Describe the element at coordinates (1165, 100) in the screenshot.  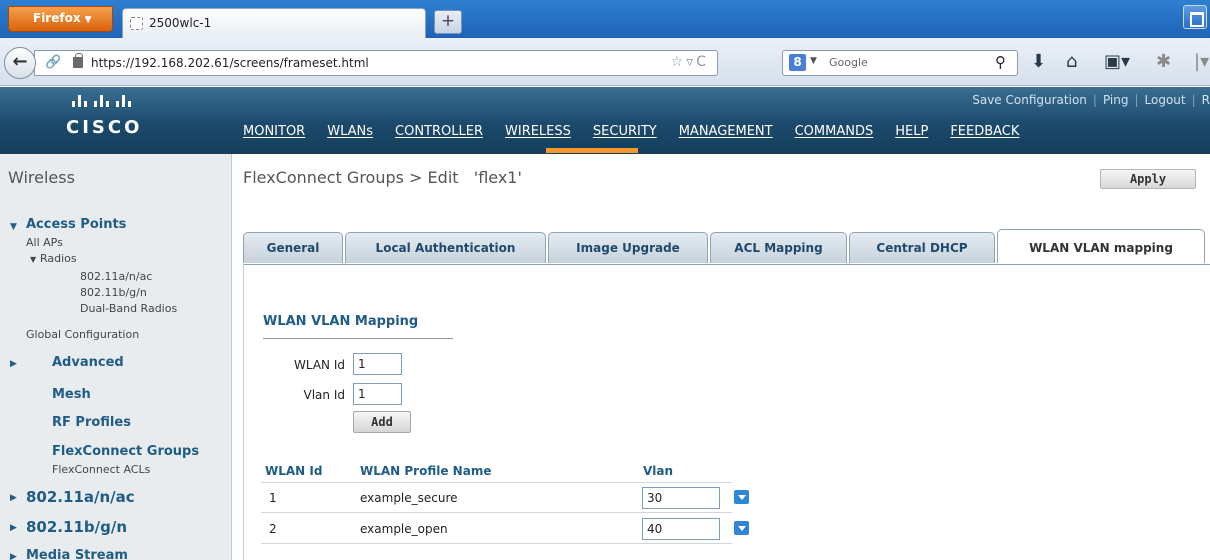
I see `logout-link: Logout` at that location.